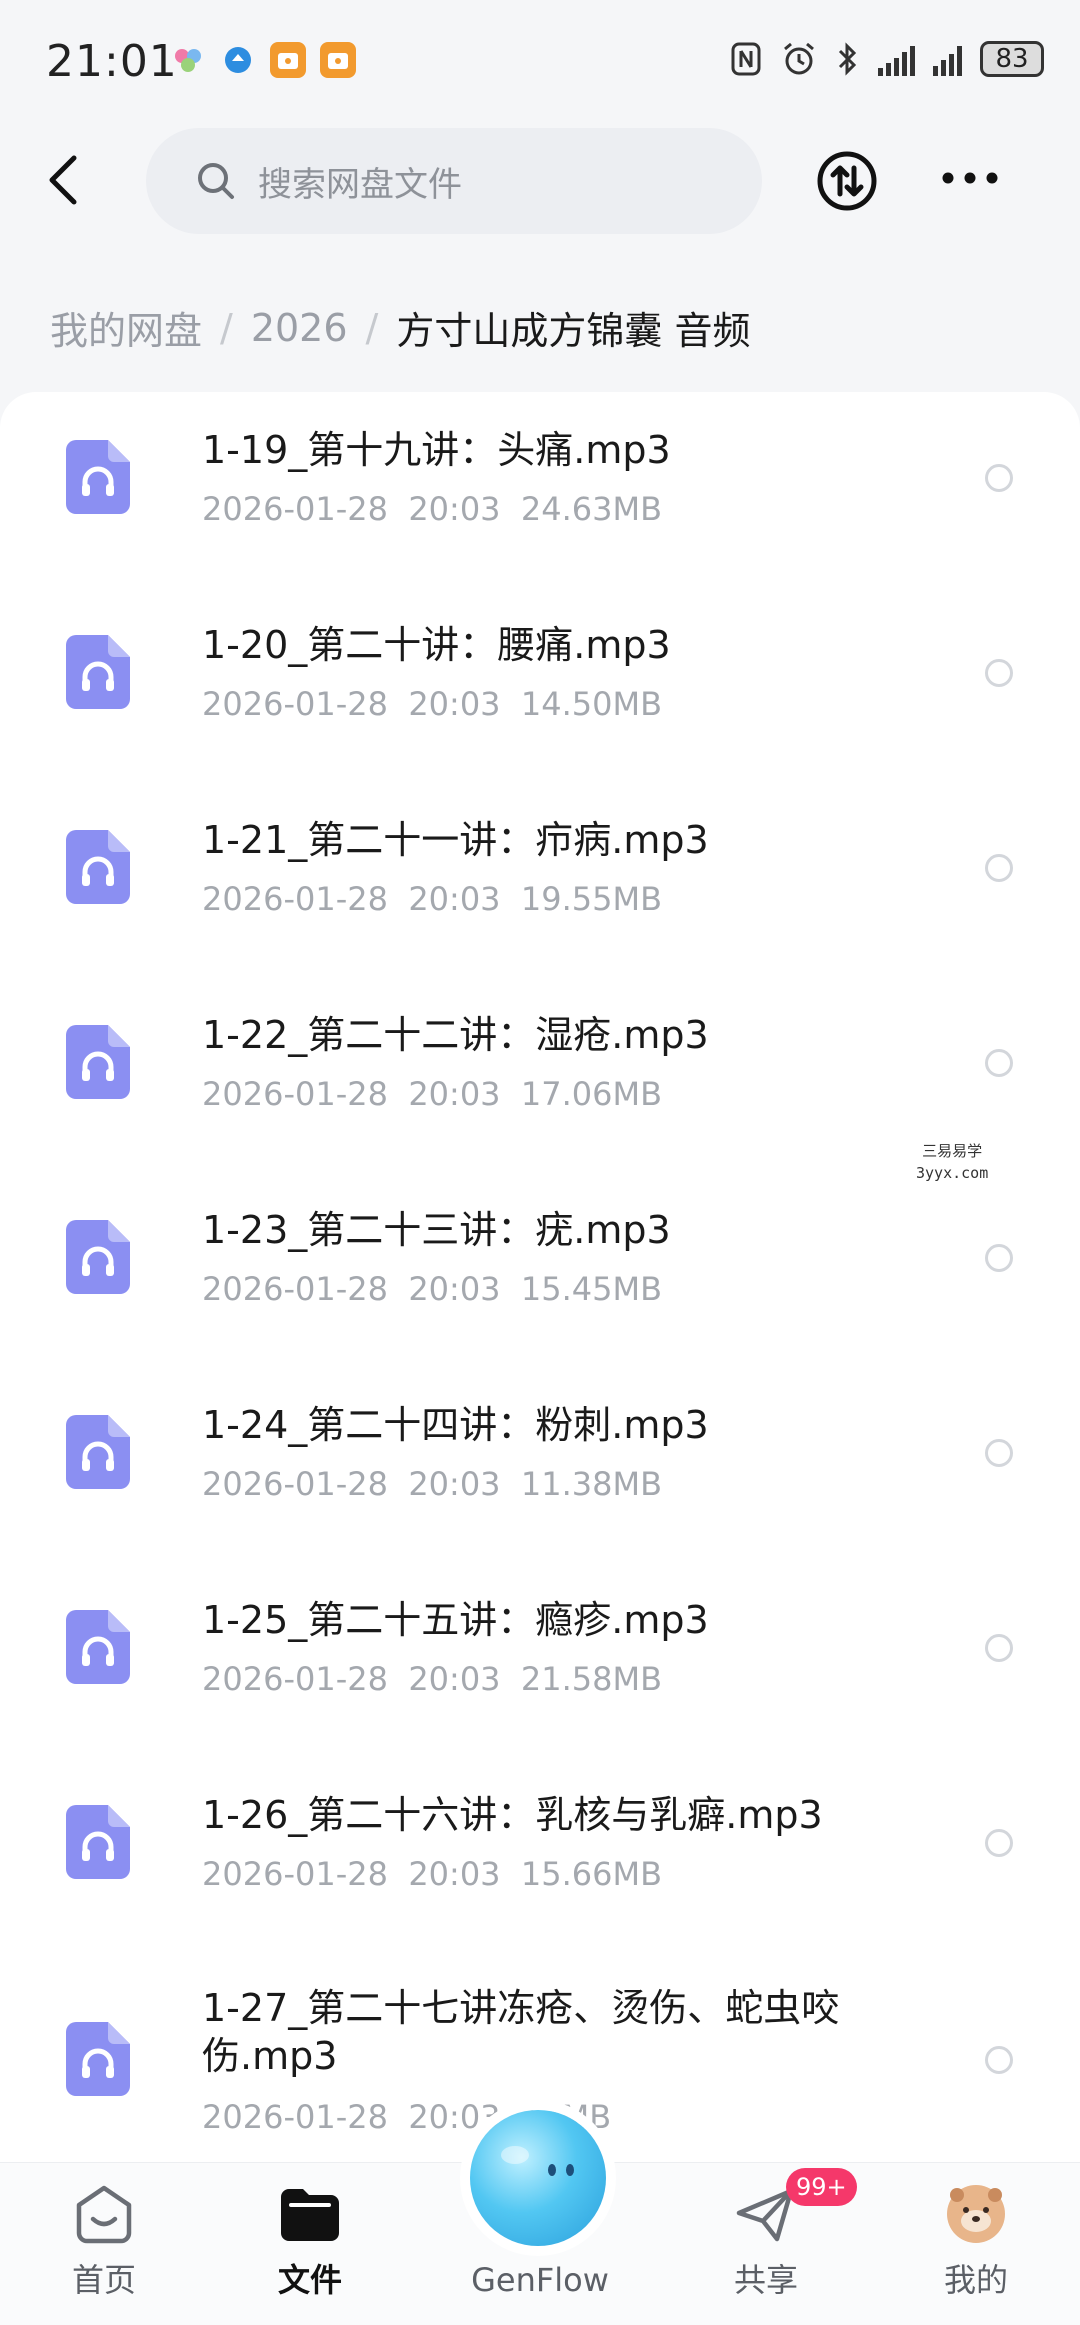 This screenshot has width=1080, height=2325. Describe the element at coordinates (216, 181) in the screenshot. I see `search-icon` at that location.